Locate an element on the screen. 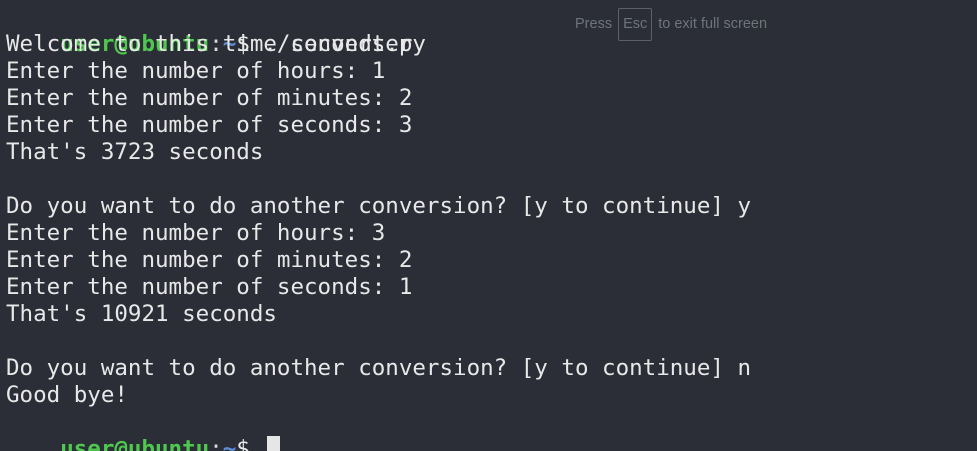  output-line: Enter the number of seconds: 3 is located at coordinates (209, 125).